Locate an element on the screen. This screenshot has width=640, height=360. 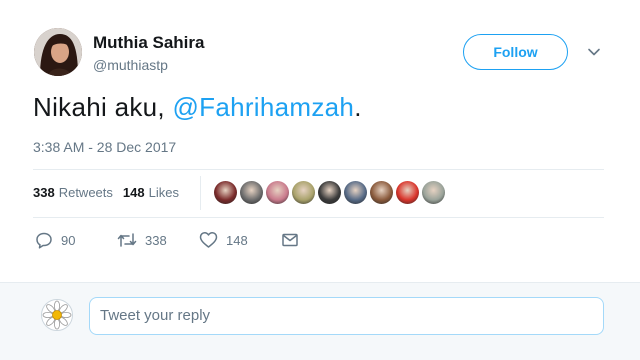
tweet-text-end: . is located at coordinates (358, 107).